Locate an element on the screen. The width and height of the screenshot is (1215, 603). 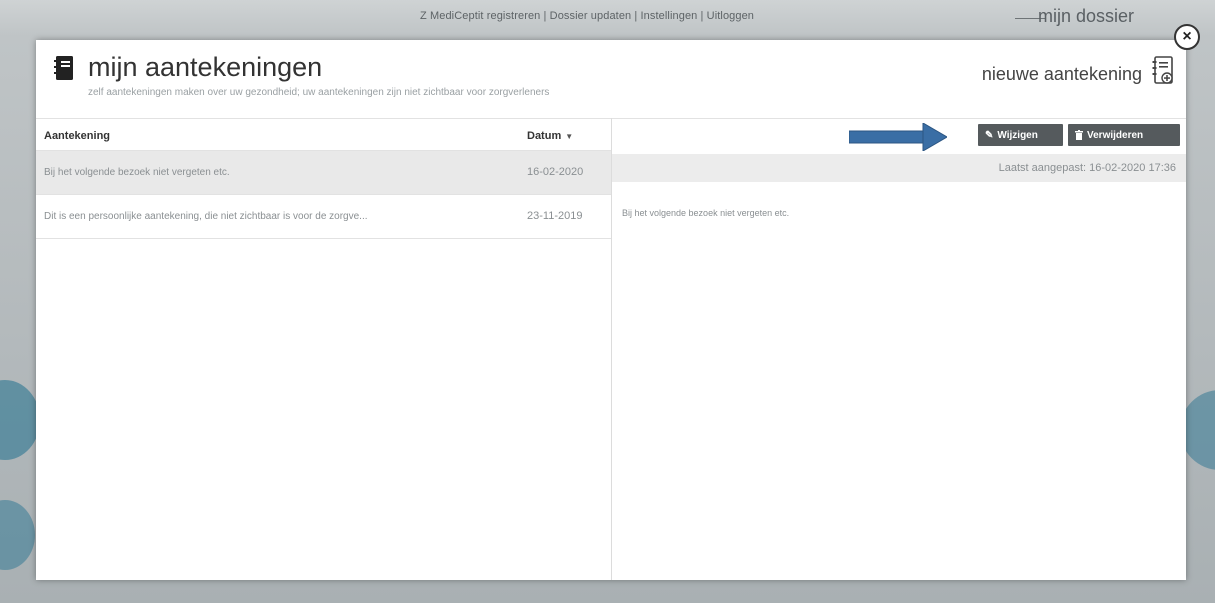
note-date: 16-02-2020 is located at coordinates (555, 172).